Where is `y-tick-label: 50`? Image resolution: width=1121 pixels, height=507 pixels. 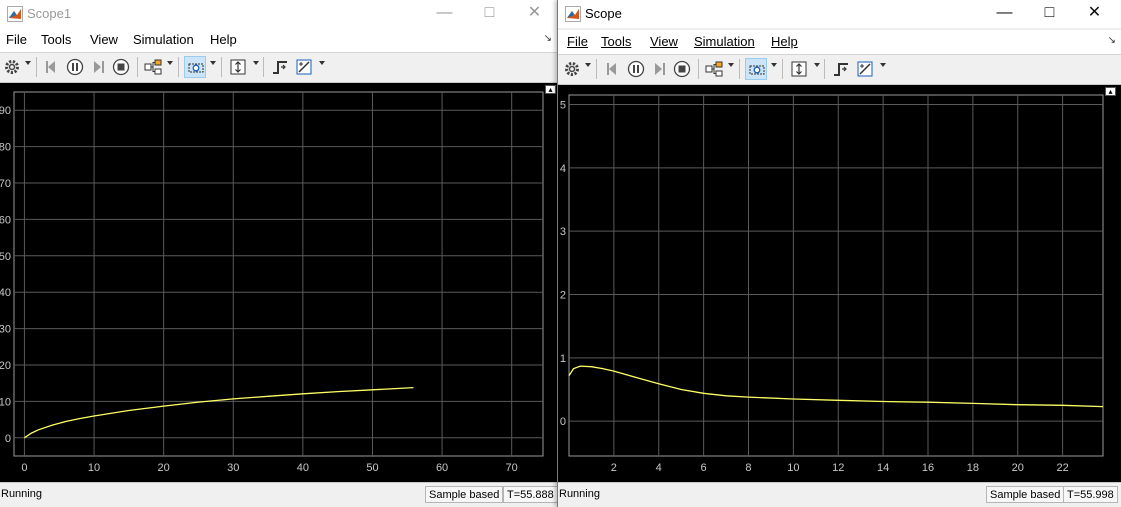 y-tick-label: 50 is located at coordinates (5, 257).